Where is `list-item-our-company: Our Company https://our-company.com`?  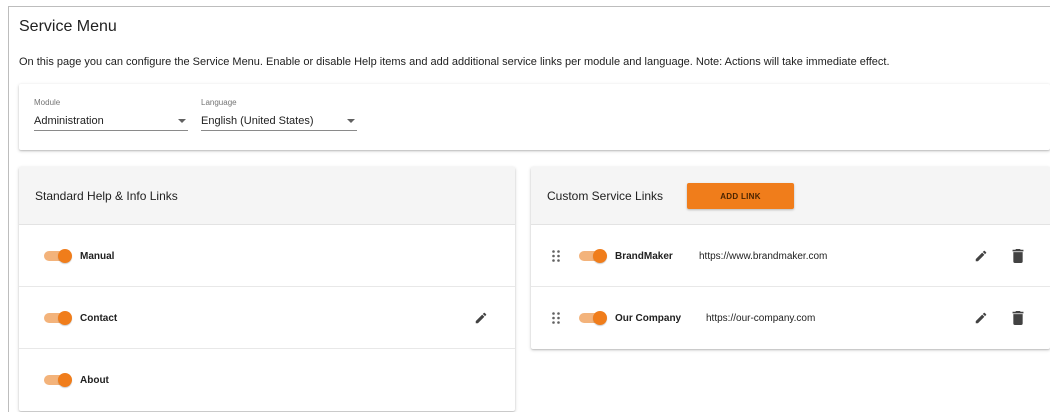
list-item-our-company: Our Company https://our-company.com is located at coordinates (790, 318).